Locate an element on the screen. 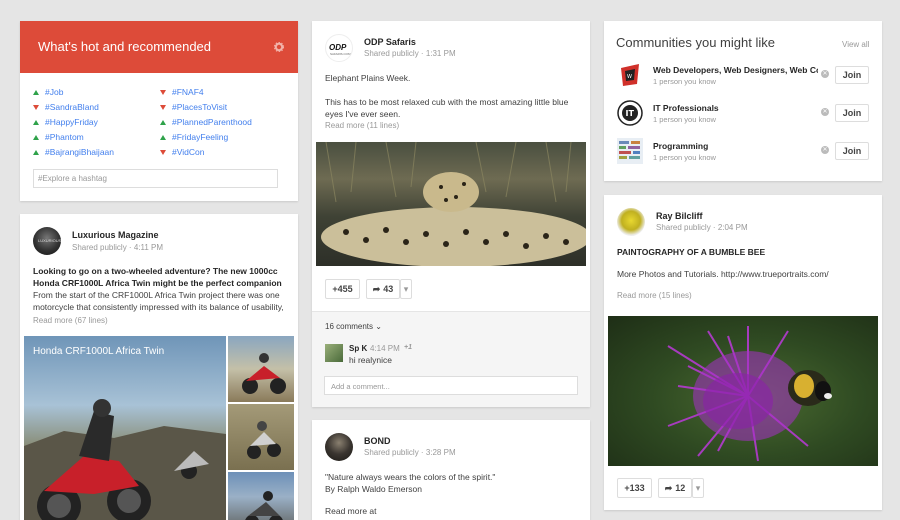 This screenshot has height=520, width=900. post-image-main: Honda CRF1000L Africa Twin is located at coordinates (125, 428).